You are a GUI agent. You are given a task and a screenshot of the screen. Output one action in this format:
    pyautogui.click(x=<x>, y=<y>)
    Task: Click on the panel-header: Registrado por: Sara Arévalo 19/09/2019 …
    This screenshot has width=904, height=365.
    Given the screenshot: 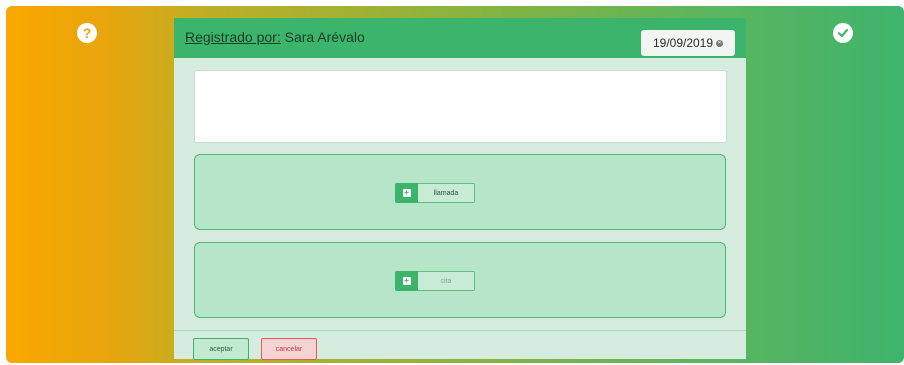 What is the action you would take?
    pyautogui.click(x=460, y=38)
    